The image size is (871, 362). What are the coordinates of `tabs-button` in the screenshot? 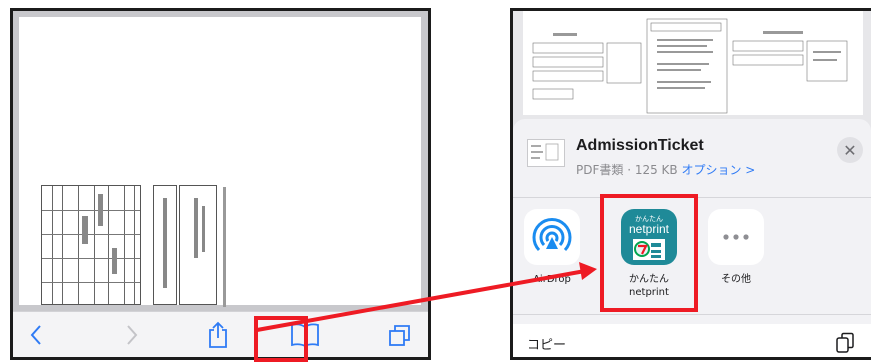 It's located at (400, 335).